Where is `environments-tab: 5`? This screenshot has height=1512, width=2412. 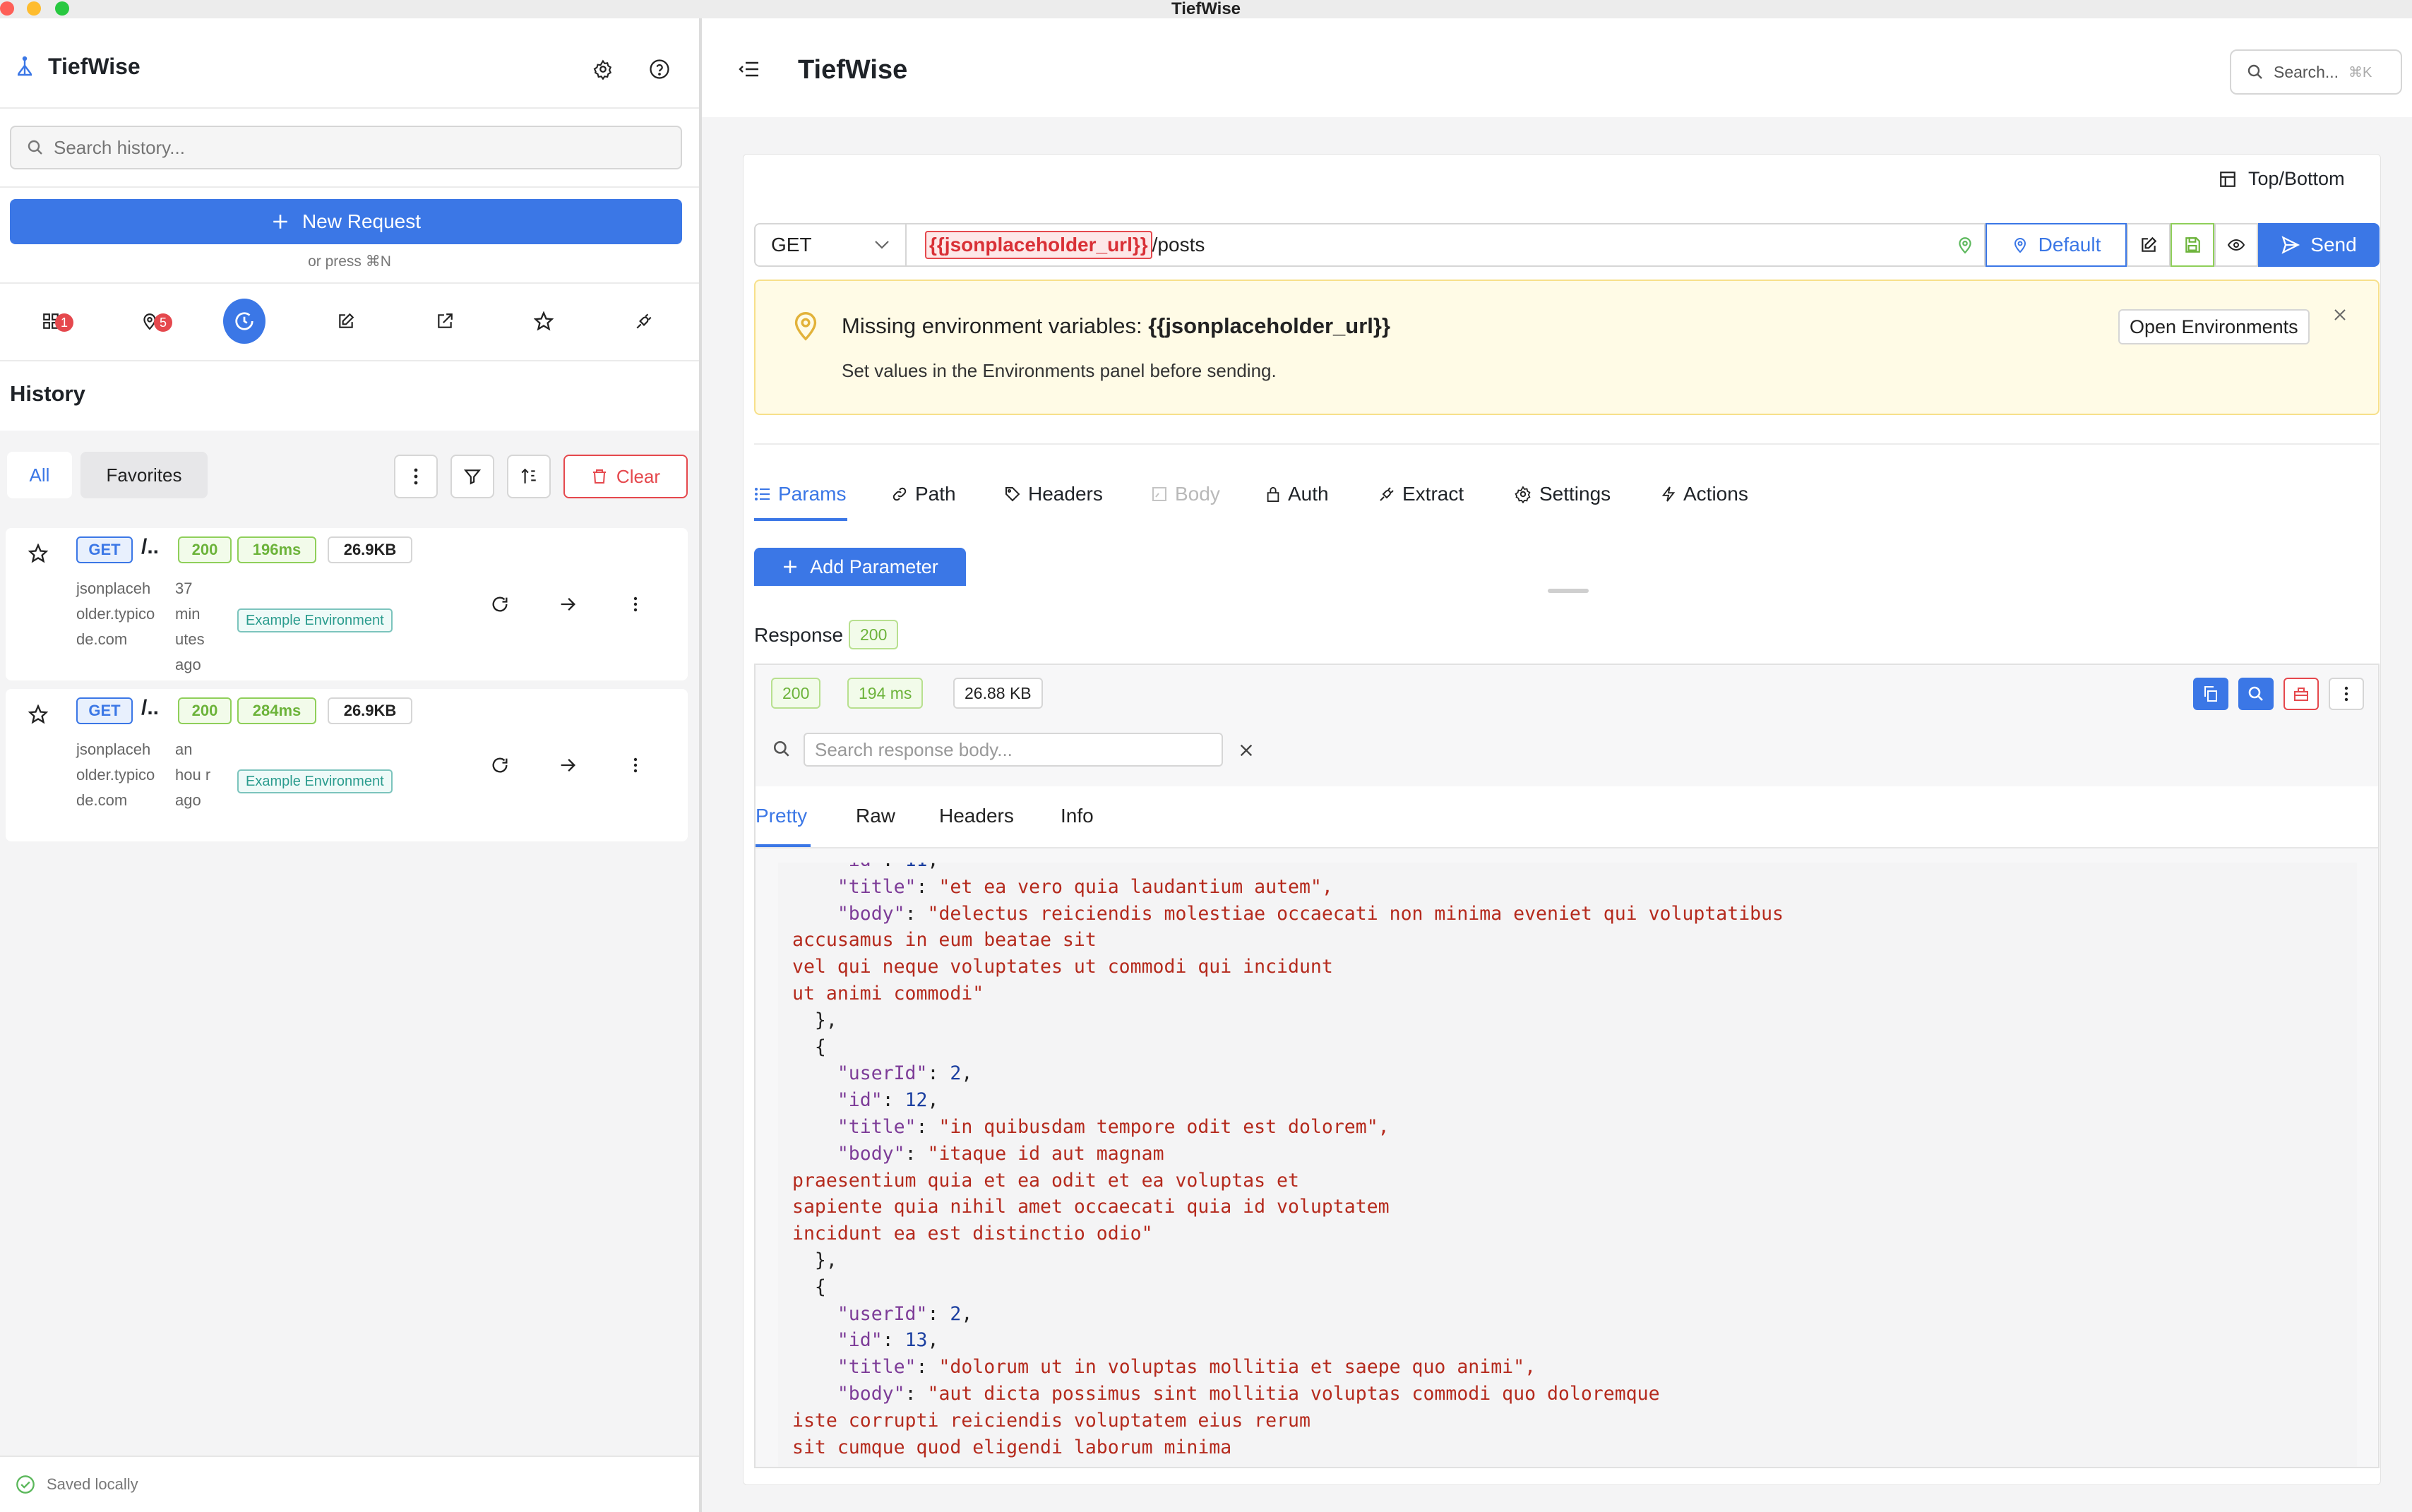
environments-tab: 5 is located at coordinates (150, 321).